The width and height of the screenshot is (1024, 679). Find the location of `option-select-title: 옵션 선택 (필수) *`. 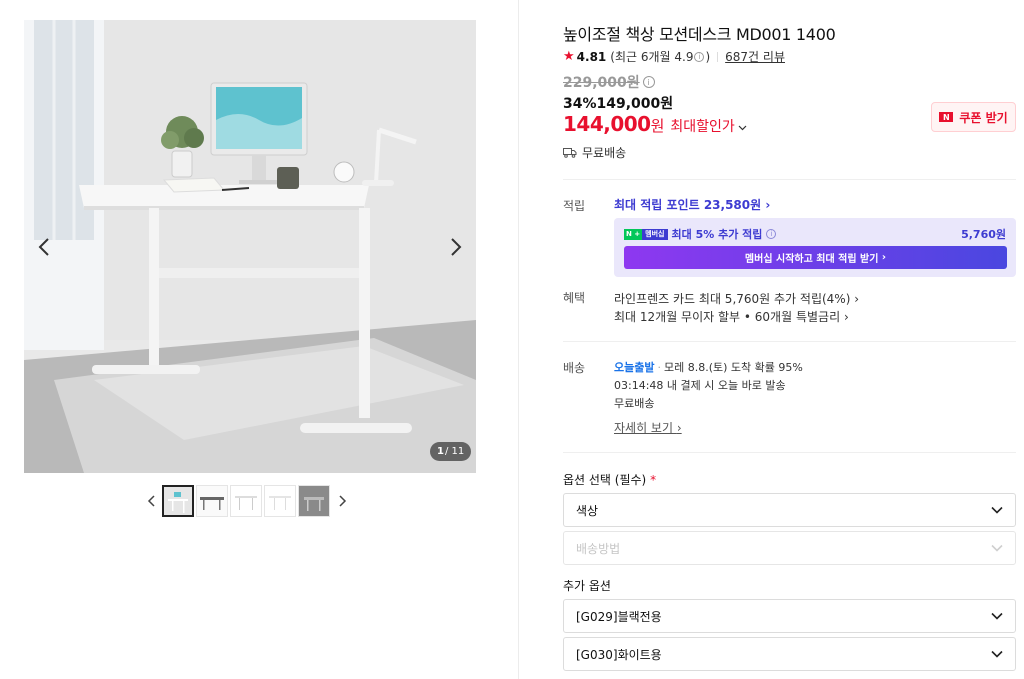

option-select-title: 옵션 선택 (필수) * is located at coordinates (609, 479).